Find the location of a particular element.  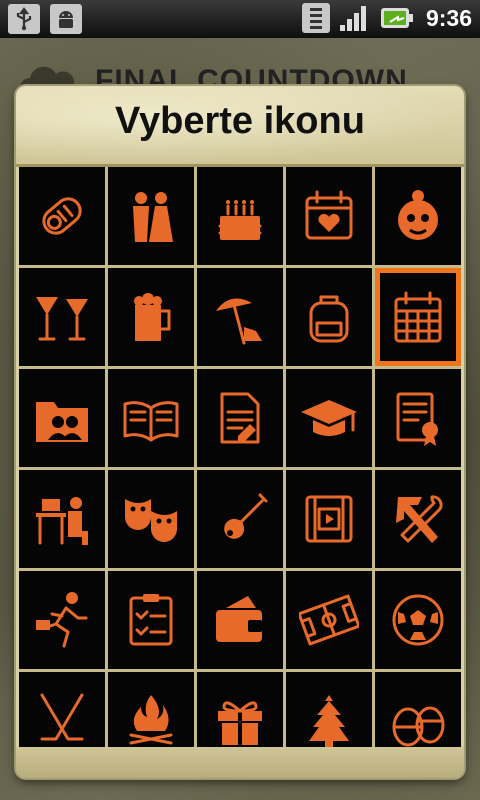

tools-icon is located at coordinates (419, 519).